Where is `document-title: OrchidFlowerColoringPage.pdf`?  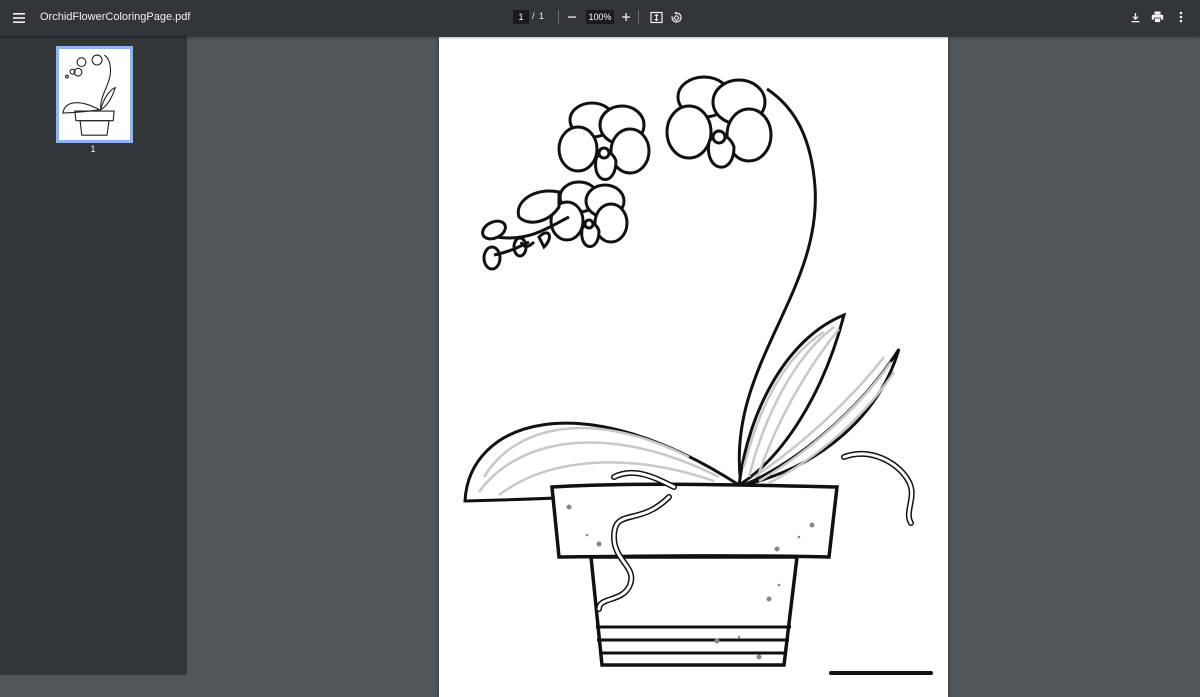 document-title: OrchidFlowerColoringPage.pdf is located at coordinates (115, 17).